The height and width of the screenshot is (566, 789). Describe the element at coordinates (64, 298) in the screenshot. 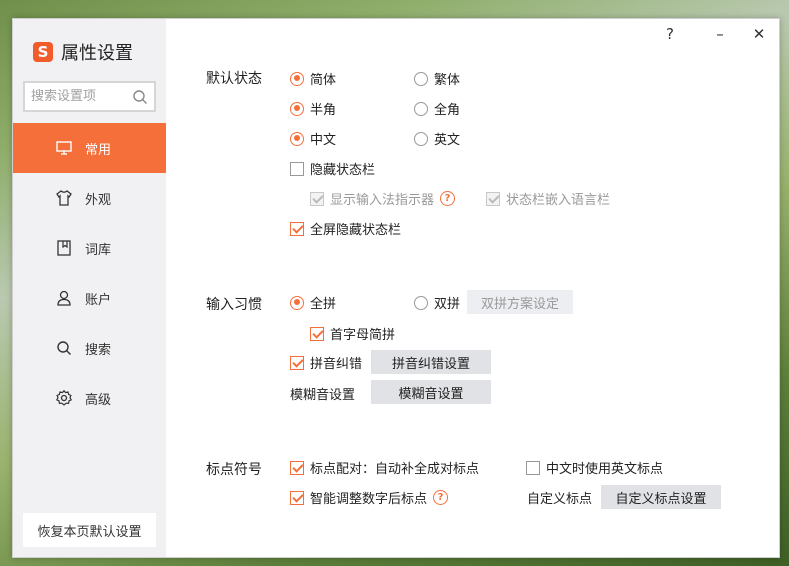

I see `user-icon` at that location.